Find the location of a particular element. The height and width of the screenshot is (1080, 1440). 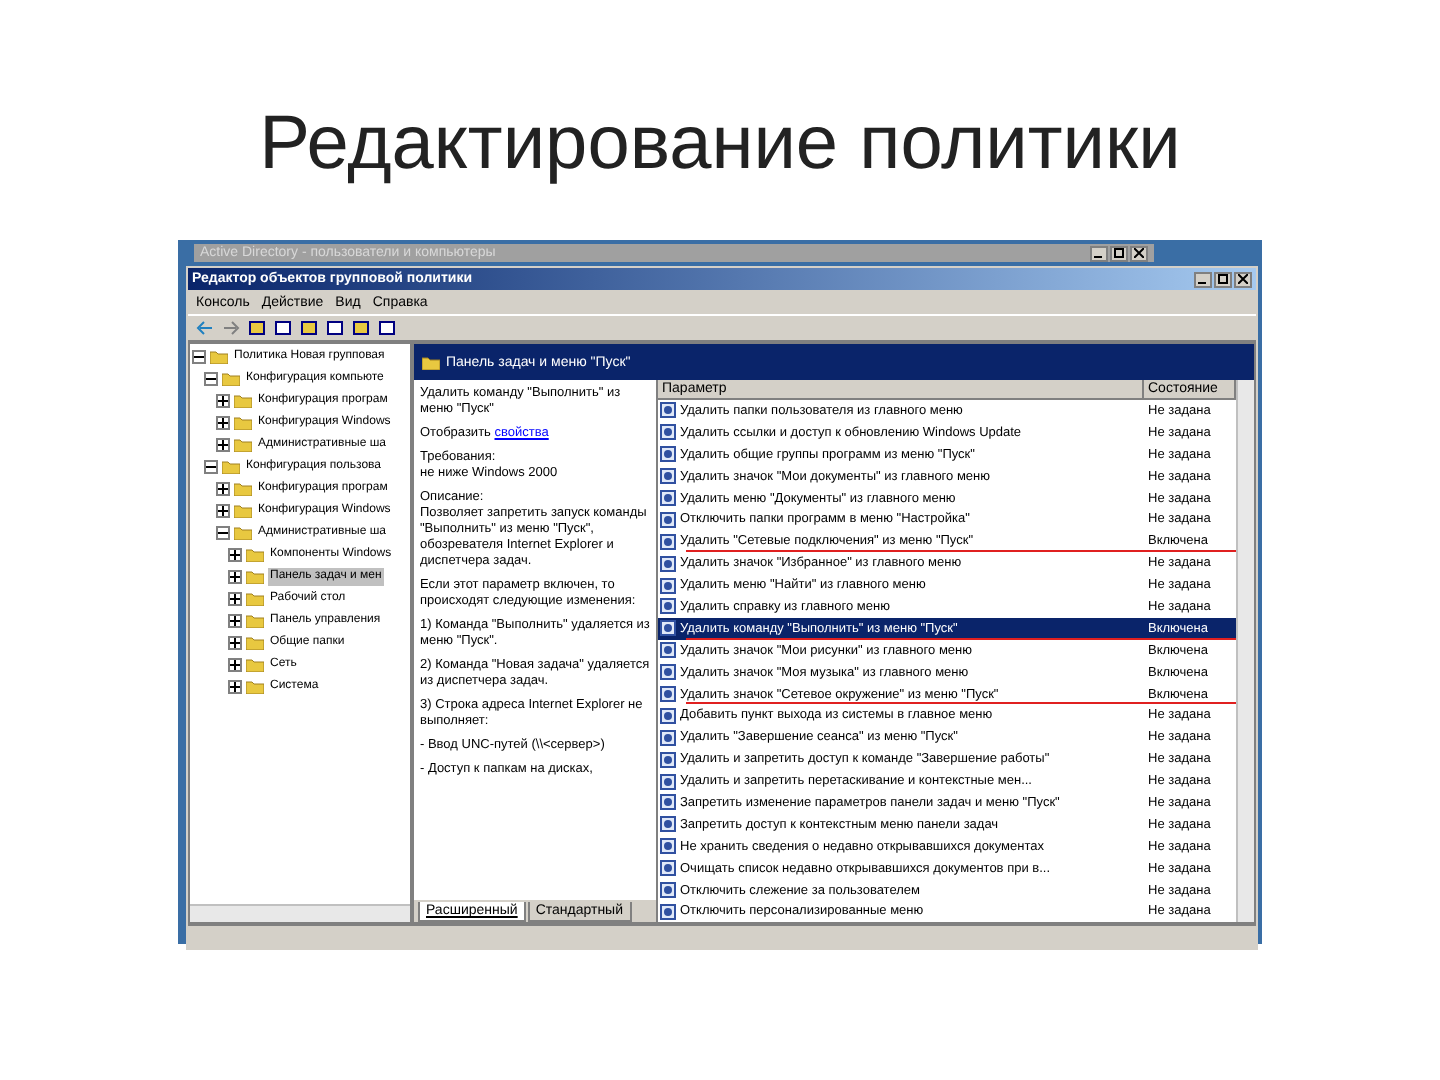

forward-arrow-icon is located at coordinates (231, 328).